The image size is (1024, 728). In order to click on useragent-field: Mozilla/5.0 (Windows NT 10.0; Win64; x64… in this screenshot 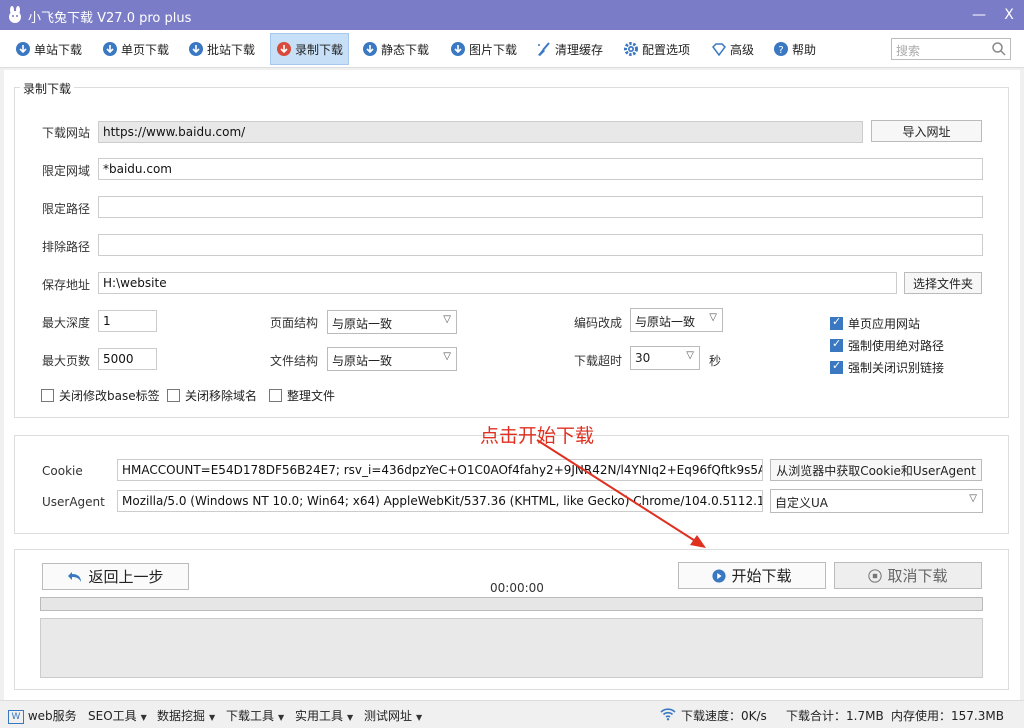, I will do `click(440, 501)`.